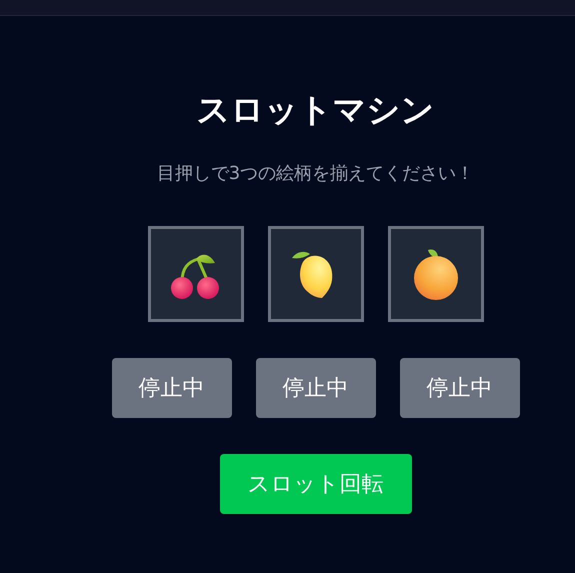 Image resolution: width=575 pixels, height=573 pixels. I want to click on page-title: スロットマシン, so click(315, 110).